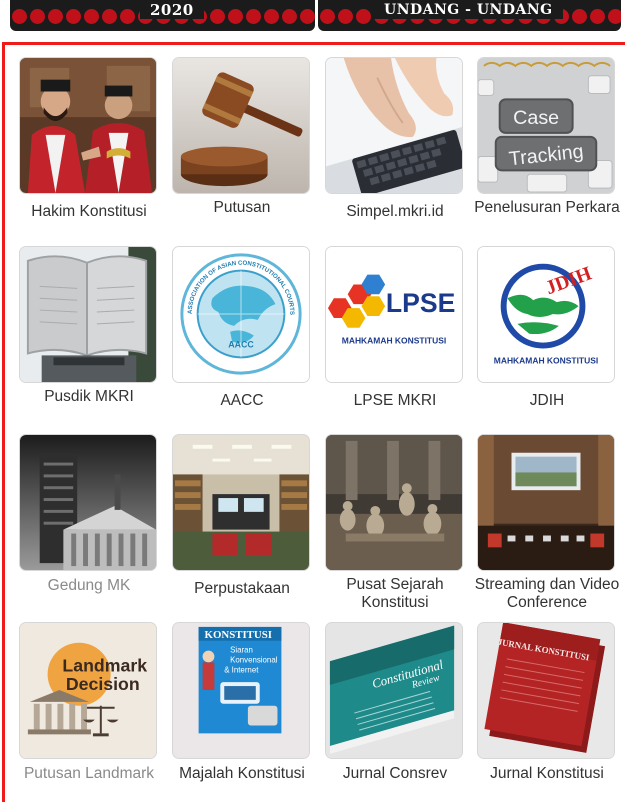 The height and width of the screenshot is (802, 628). What do you see at coordinates (547, 400) in the screenshot?
I see `tile-label: JDIH` at bounding box center [547, 400].